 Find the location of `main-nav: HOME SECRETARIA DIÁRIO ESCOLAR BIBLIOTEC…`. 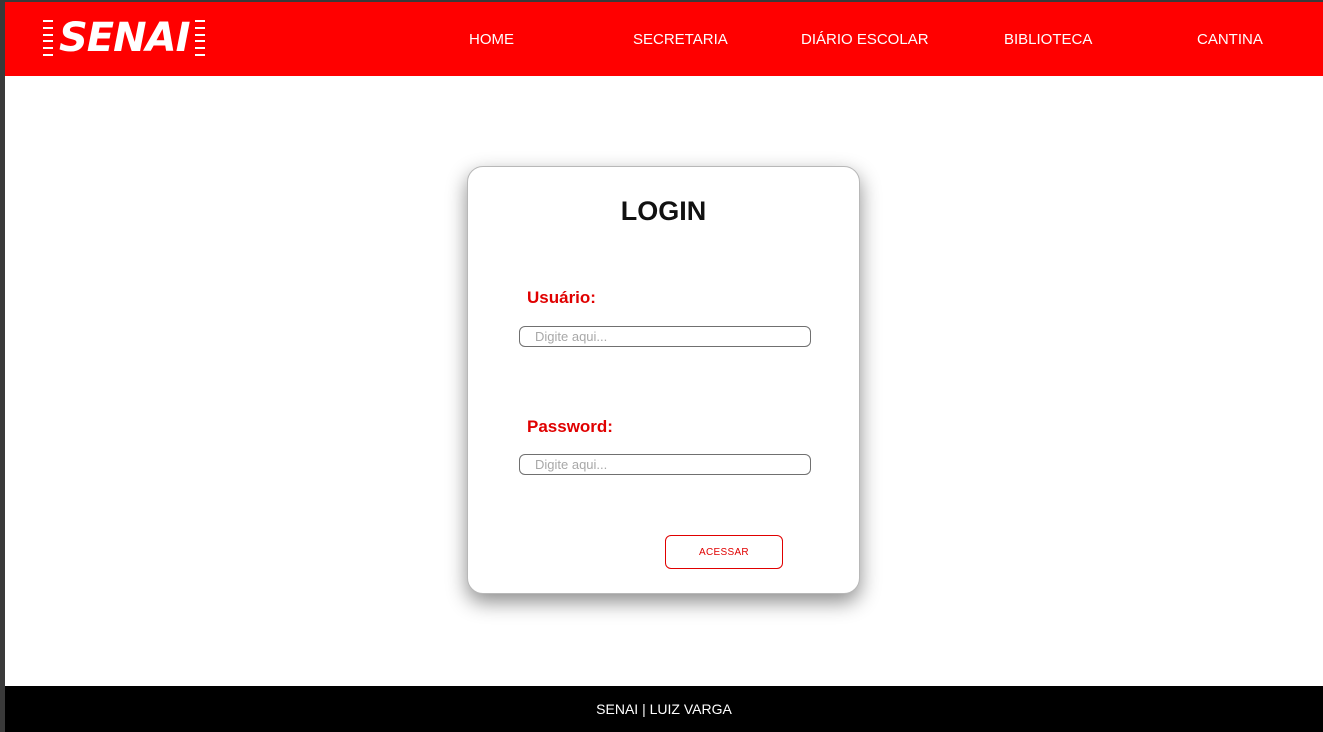

main-nav: HOME SECRETARIA DIÁRIO ESCOLAR BIBLIOTEC… is located at coordinates (664, 39).